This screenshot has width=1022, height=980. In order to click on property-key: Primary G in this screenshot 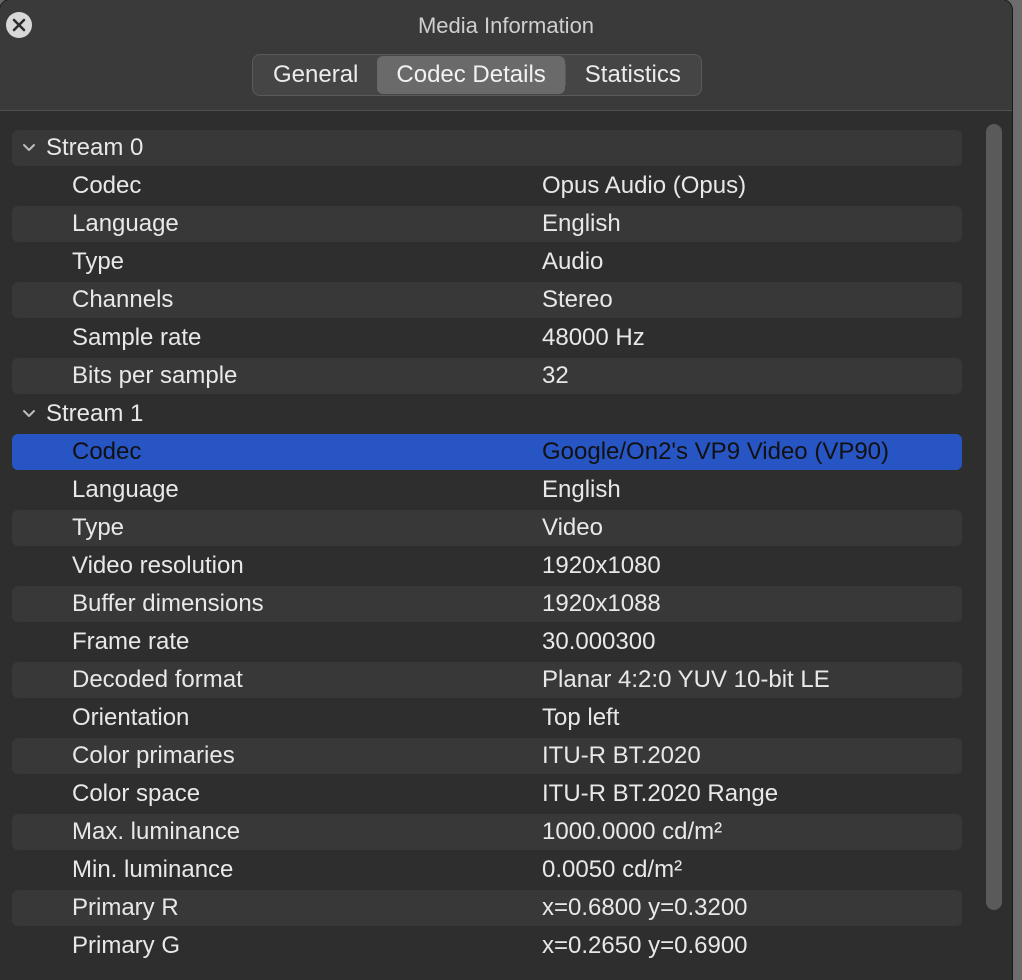, I will do `click(126, 945)`.